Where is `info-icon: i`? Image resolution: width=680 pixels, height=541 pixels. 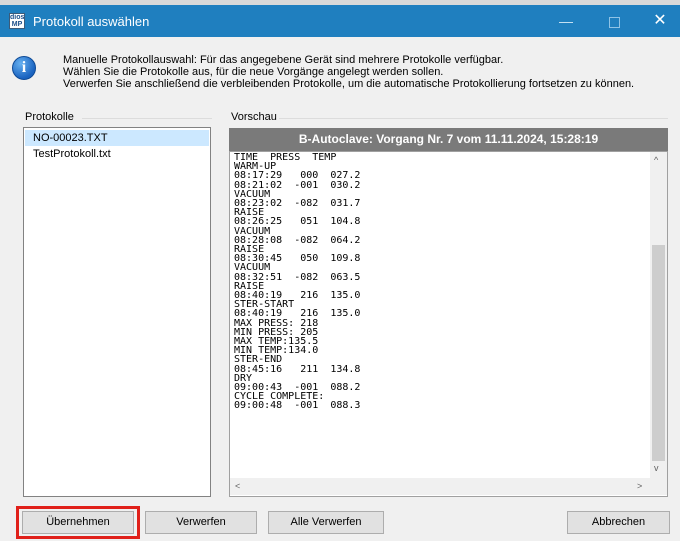
info-icon: i is located at coordinates (24, 68).